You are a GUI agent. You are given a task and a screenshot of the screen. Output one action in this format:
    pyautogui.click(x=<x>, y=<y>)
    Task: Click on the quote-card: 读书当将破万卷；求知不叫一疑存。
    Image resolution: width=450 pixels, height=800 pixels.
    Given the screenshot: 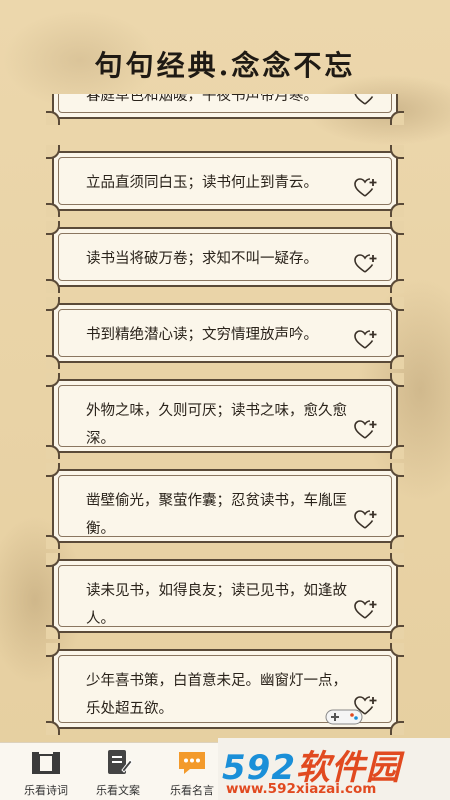 What is the action you would take?
    pyautogui.click(x=225, y=257)
    